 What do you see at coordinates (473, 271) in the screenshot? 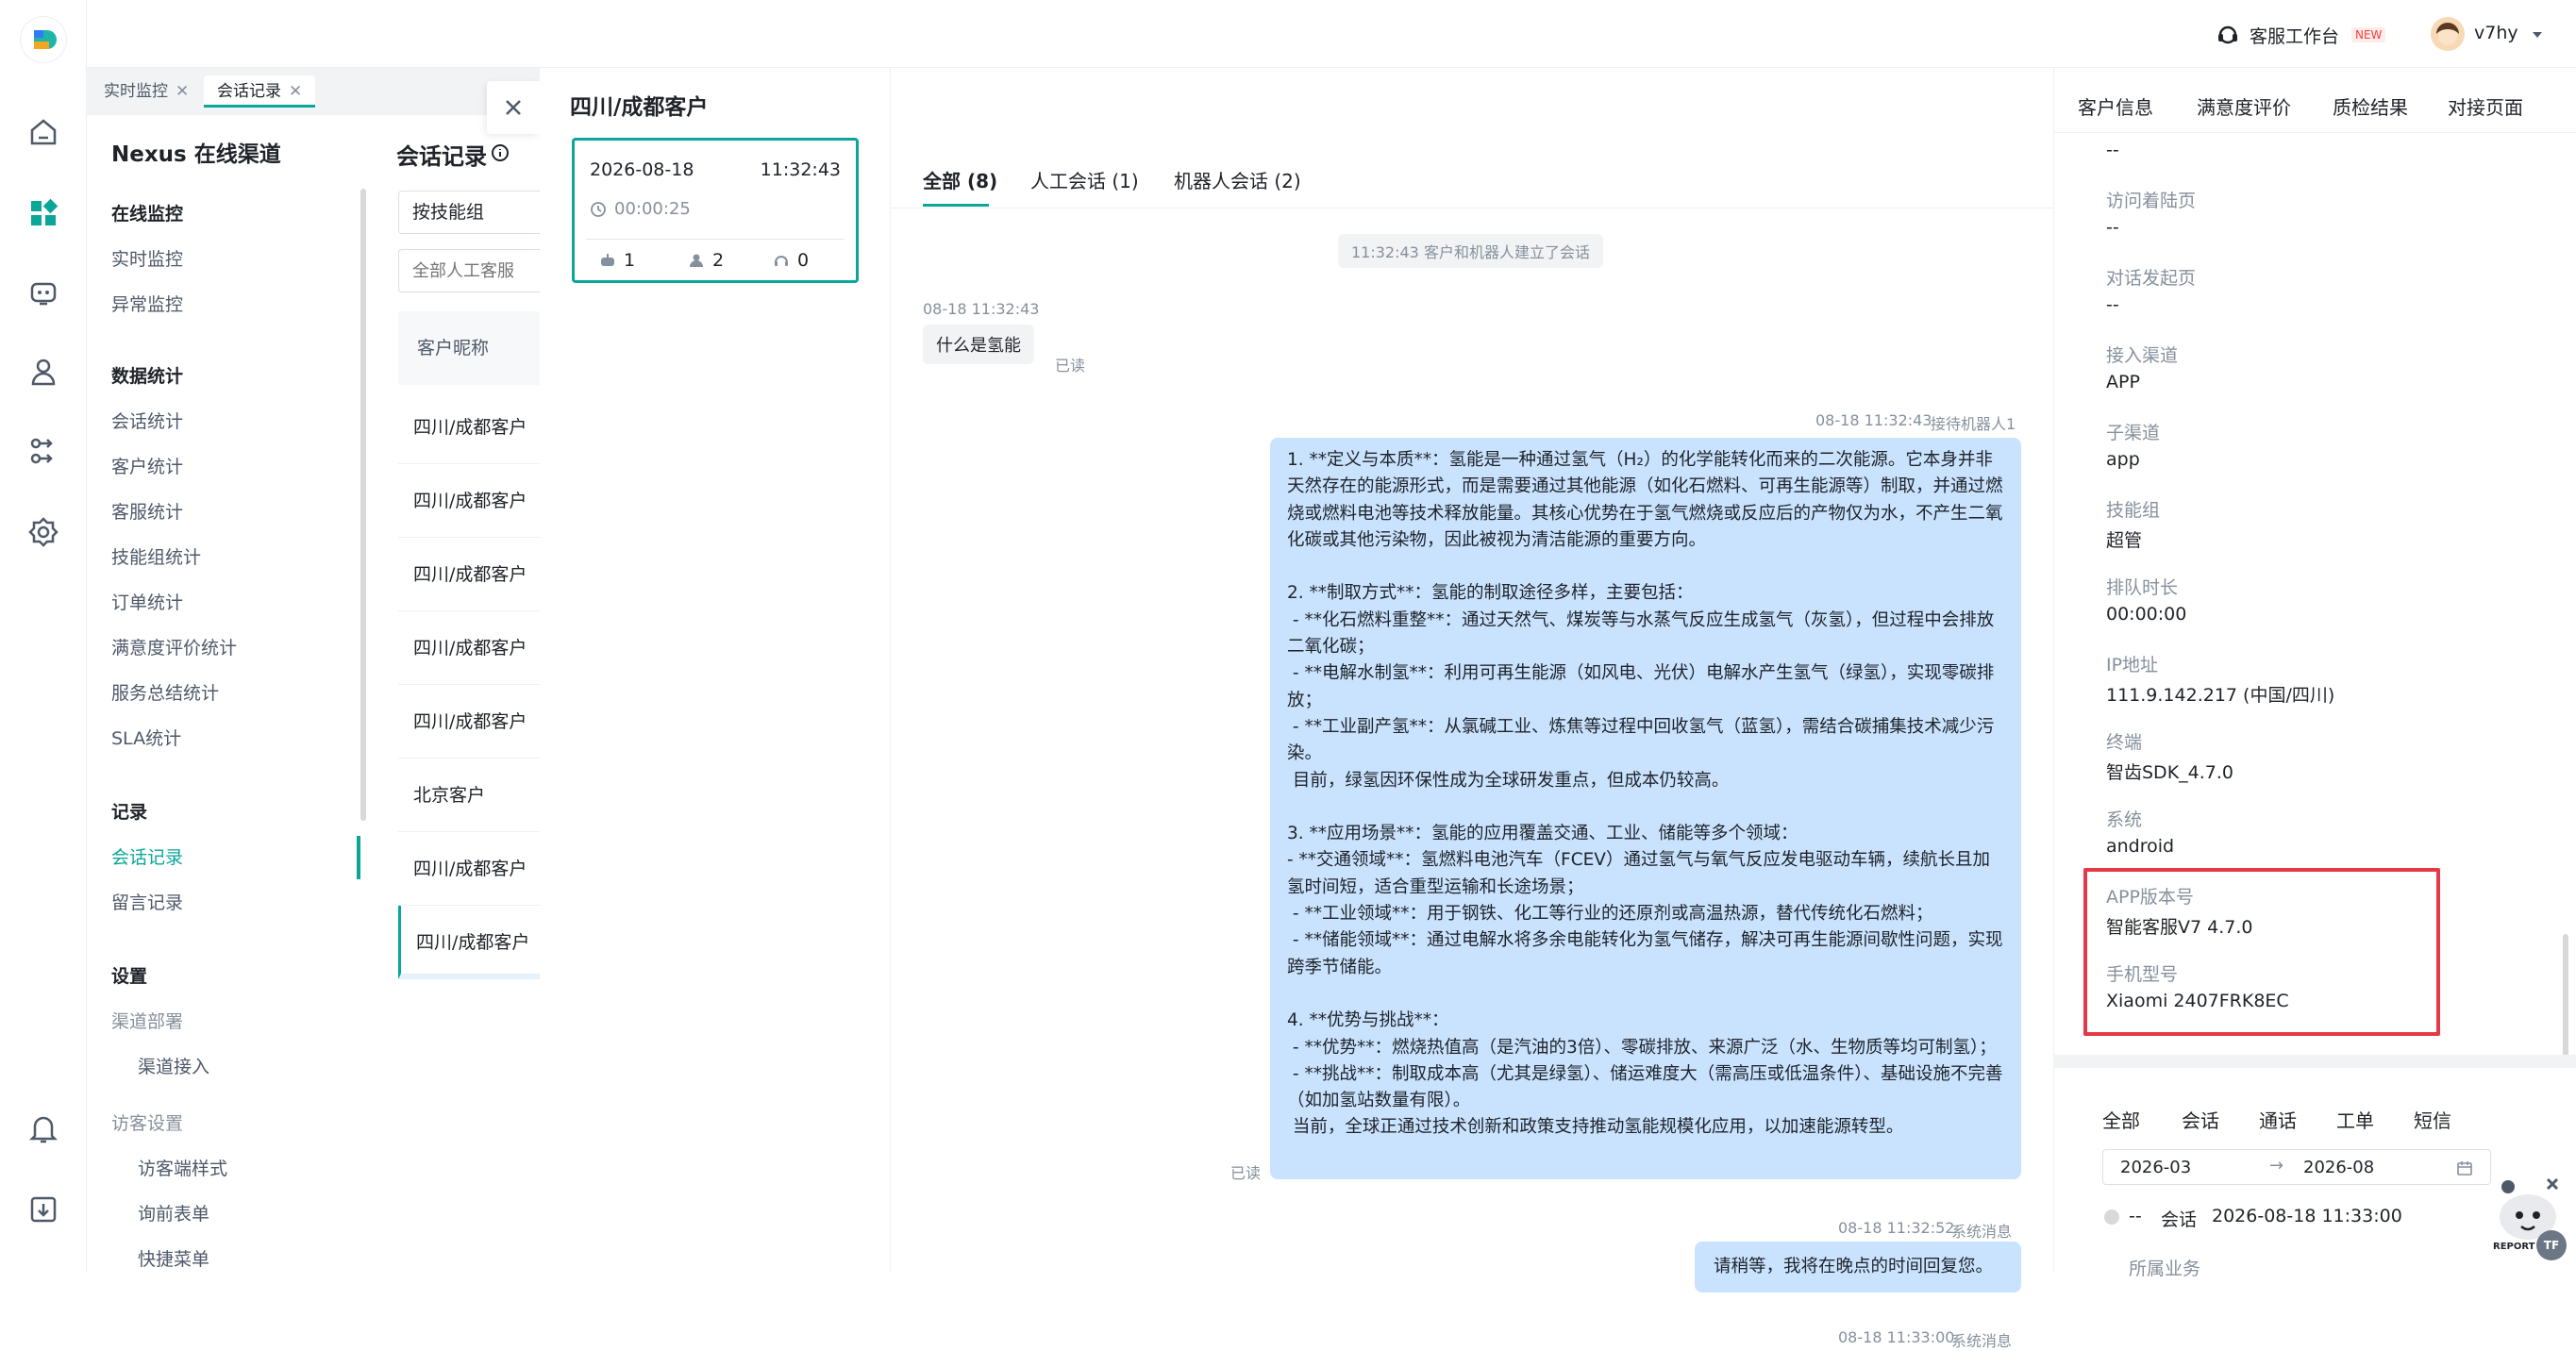
I see `agent-filter-input` at bounding box center [473, 271].